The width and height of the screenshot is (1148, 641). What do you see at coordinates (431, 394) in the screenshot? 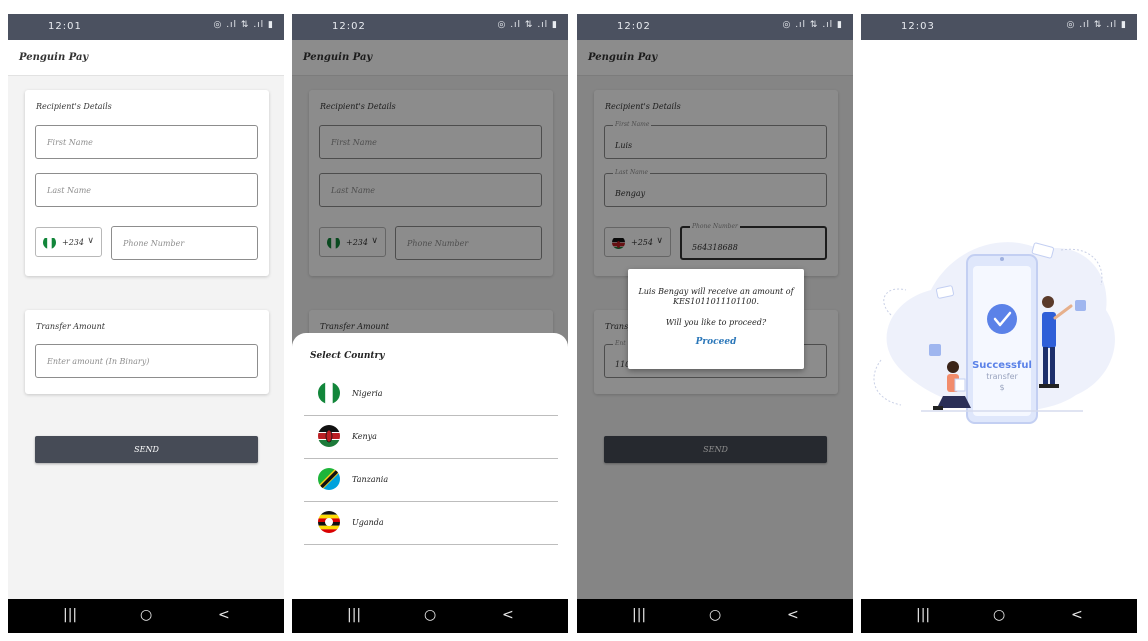
I see `country-option-nigeria: Nigeria` at bounding box center [431, 394].